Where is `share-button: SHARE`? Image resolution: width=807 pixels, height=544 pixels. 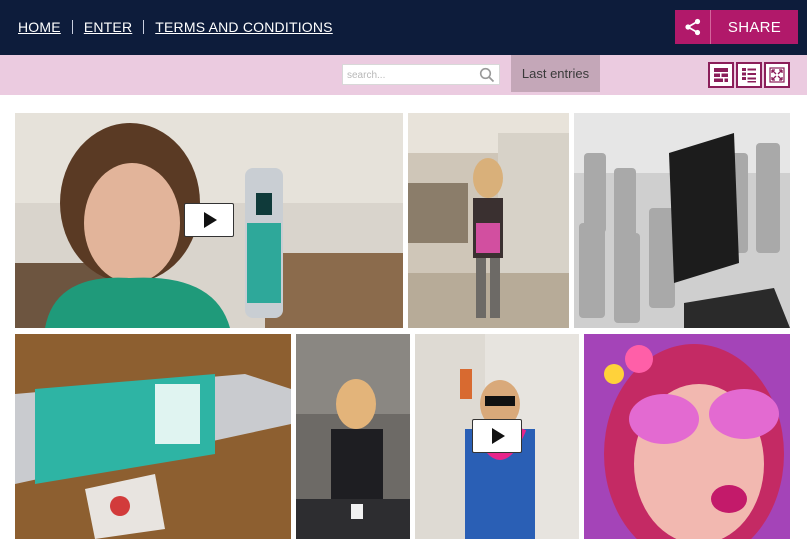 share-button: SHARE is located at coordinates (736, 27).